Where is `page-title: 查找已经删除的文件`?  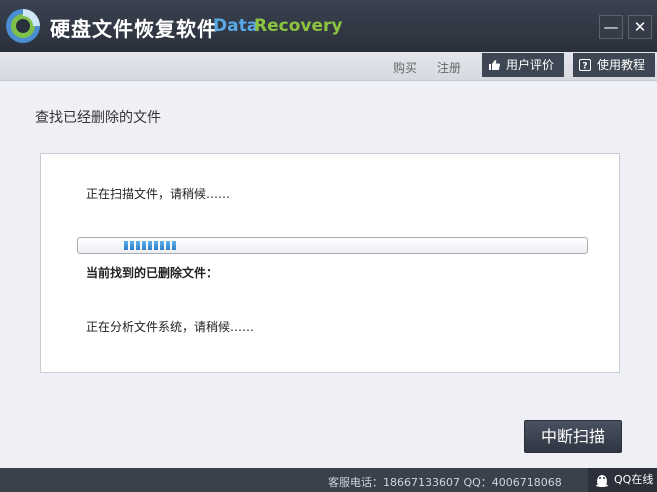
page-title: 查找已经删除的文件 is located at coordinates (98, 118).